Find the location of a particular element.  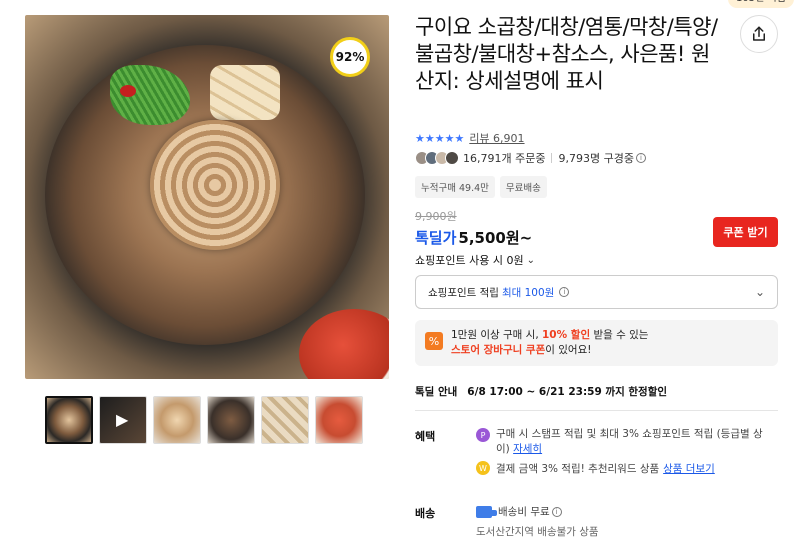

tag-list: 누적구매 49.4만 무료배송 is located at coordinates (481, 187).